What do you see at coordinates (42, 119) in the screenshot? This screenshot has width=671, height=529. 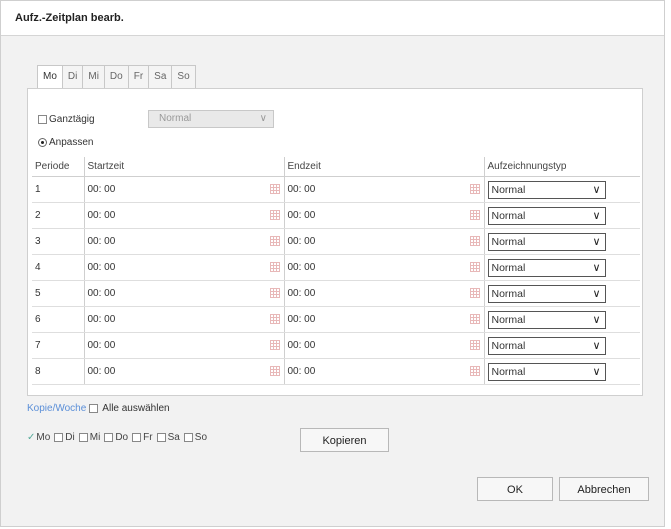 I see `all-day-checkbox` at bounding box center [42, 119].